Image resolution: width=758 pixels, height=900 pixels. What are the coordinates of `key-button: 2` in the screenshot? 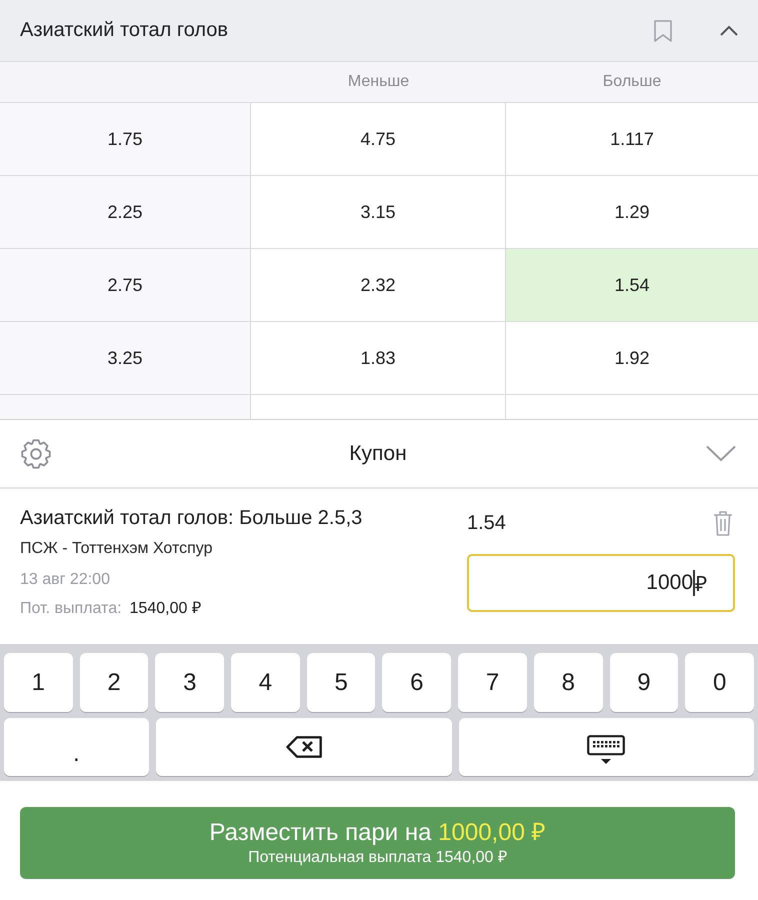 It's located at (114, 682).